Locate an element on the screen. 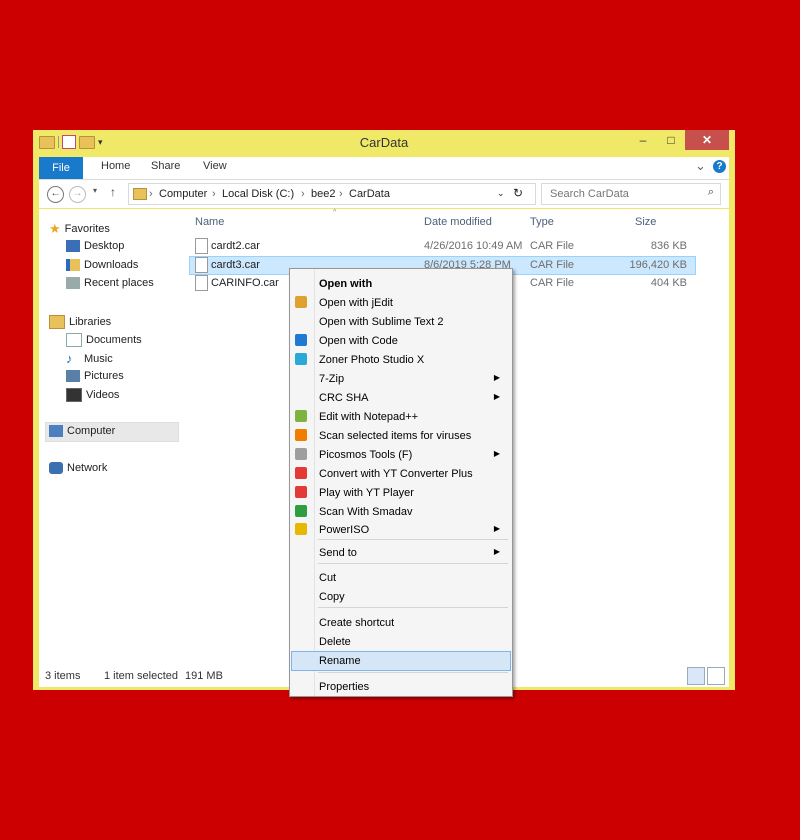 This screenshot has height=840, width=800. search-icon: ⌕ is located at coordinates (710, 192).